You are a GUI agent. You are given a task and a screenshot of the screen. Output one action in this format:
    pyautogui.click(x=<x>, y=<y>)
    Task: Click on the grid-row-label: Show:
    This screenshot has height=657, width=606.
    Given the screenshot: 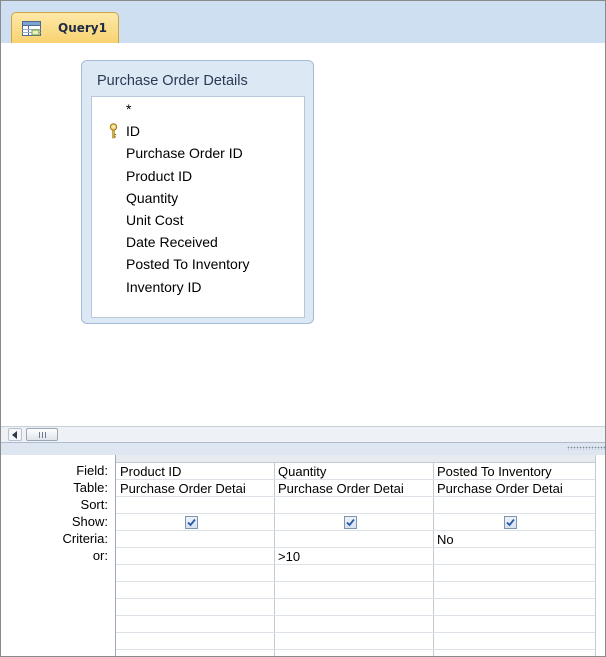 What is the action you would take?
    pyautogui.click(x=89, y=521)
    